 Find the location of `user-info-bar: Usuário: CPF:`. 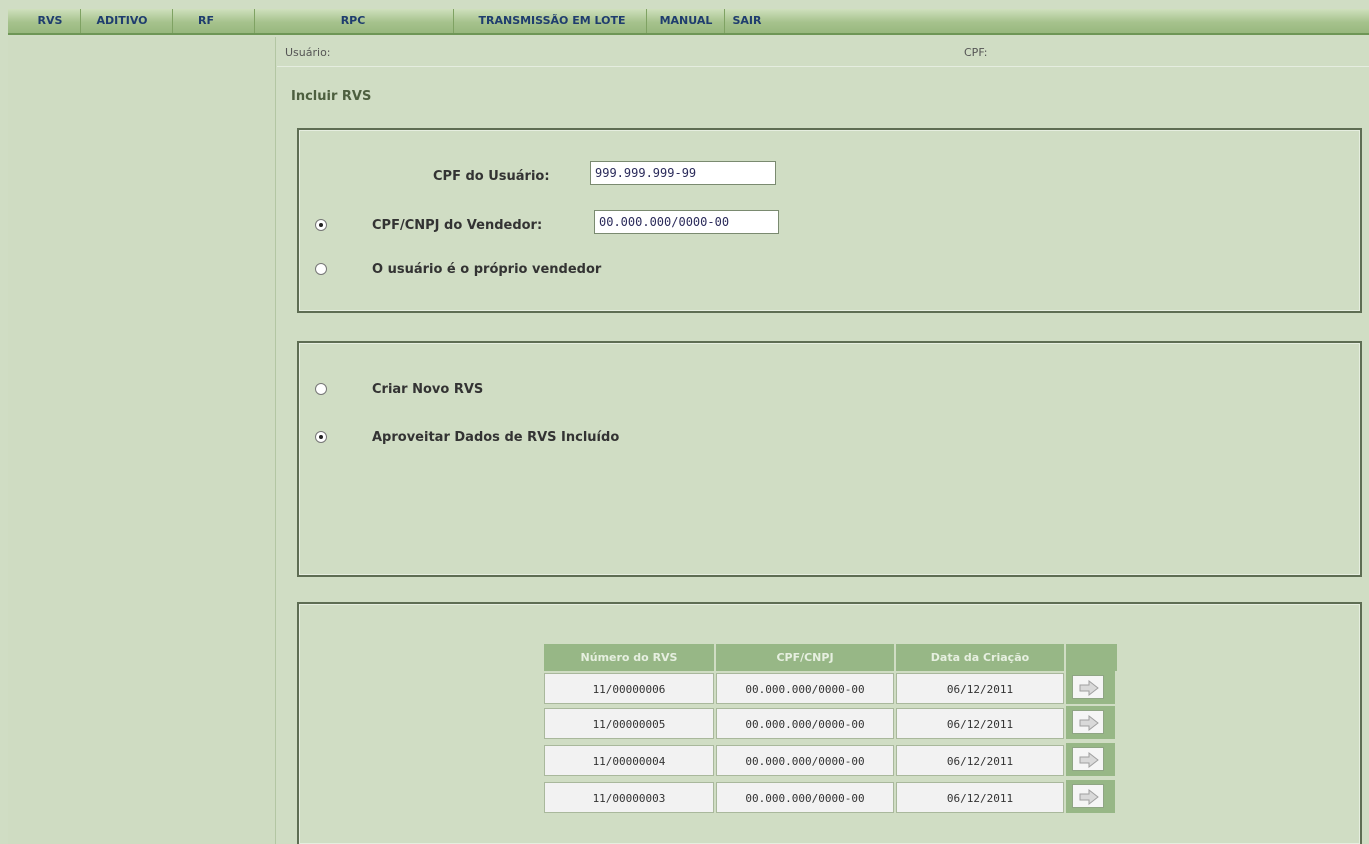

user-info-bar: Usuário: CPF: is located at coordinates (823, 52).